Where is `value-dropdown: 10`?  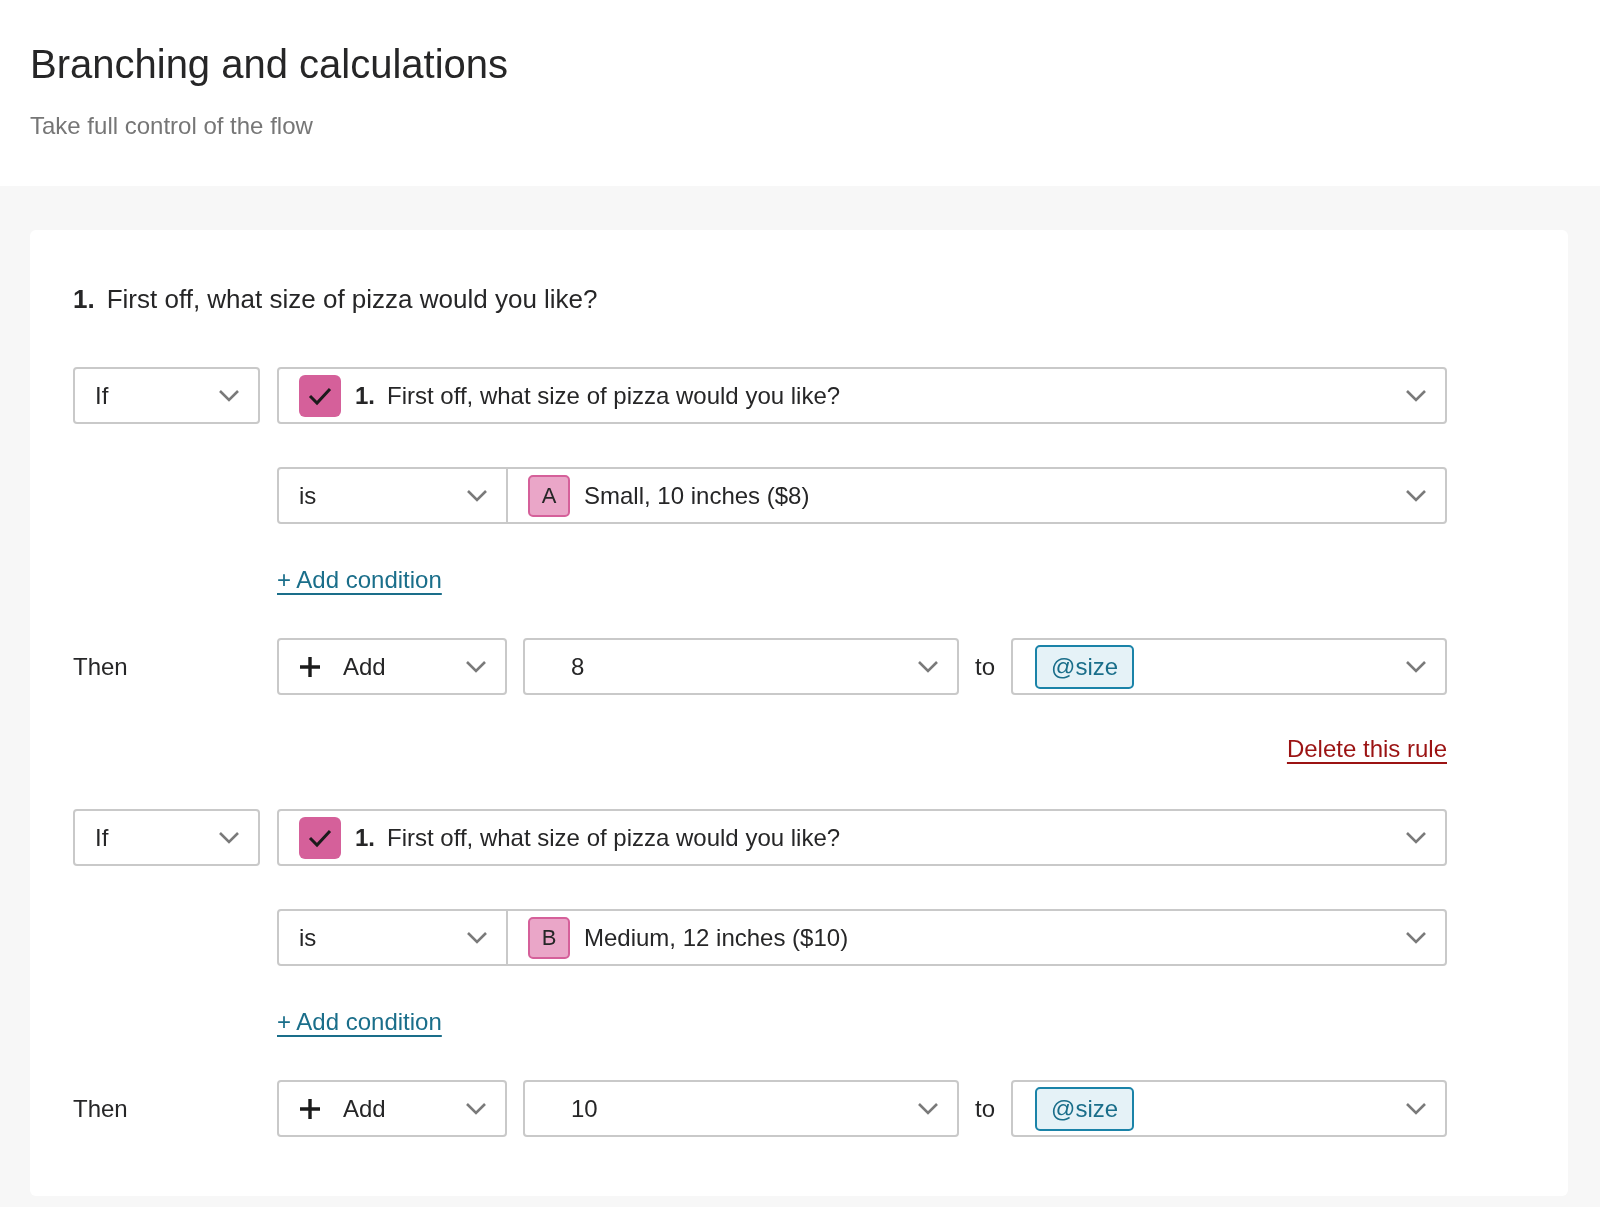
value-dropdown: 10 is located at coordinates (741, 1108).